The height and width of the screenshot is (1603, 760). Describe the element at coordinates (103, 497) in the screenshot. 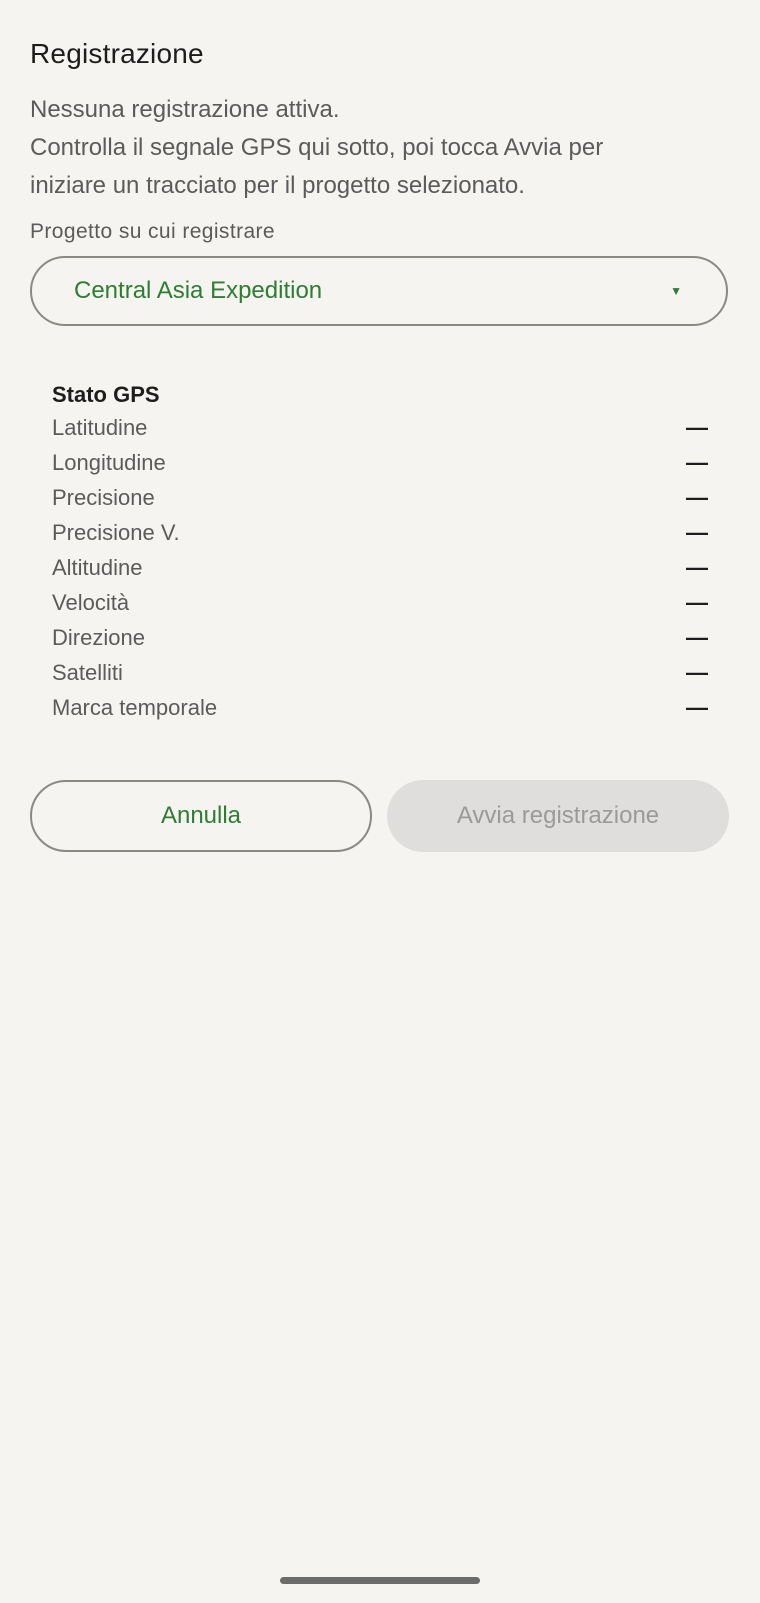

I see `gps-row-label: Precisione` at that location.